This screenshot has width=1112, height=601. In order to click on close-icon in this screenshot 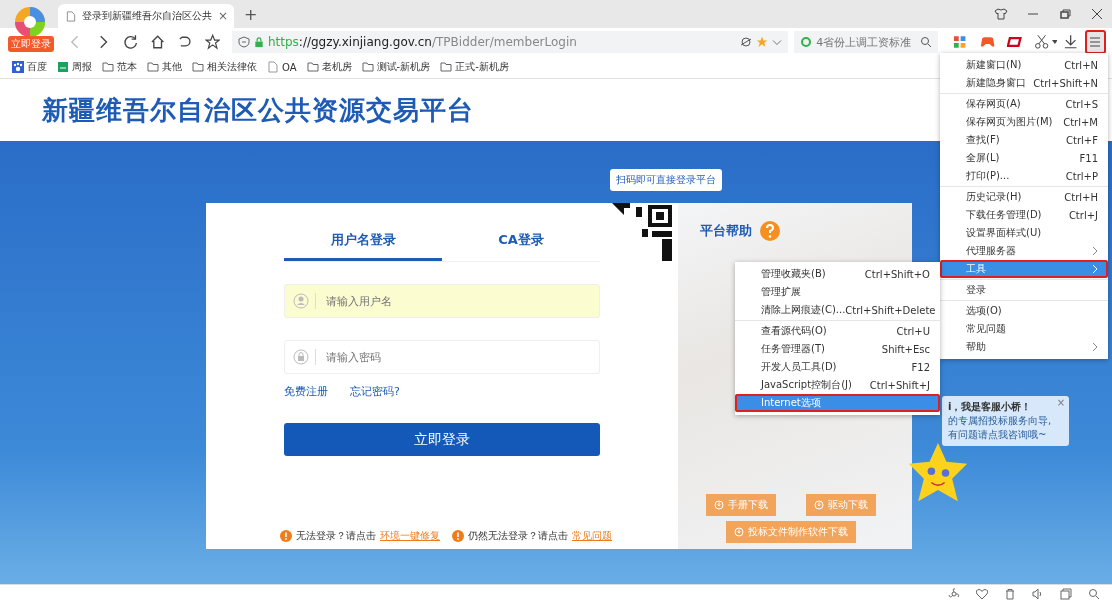, I will do `click(1097, 14)`.